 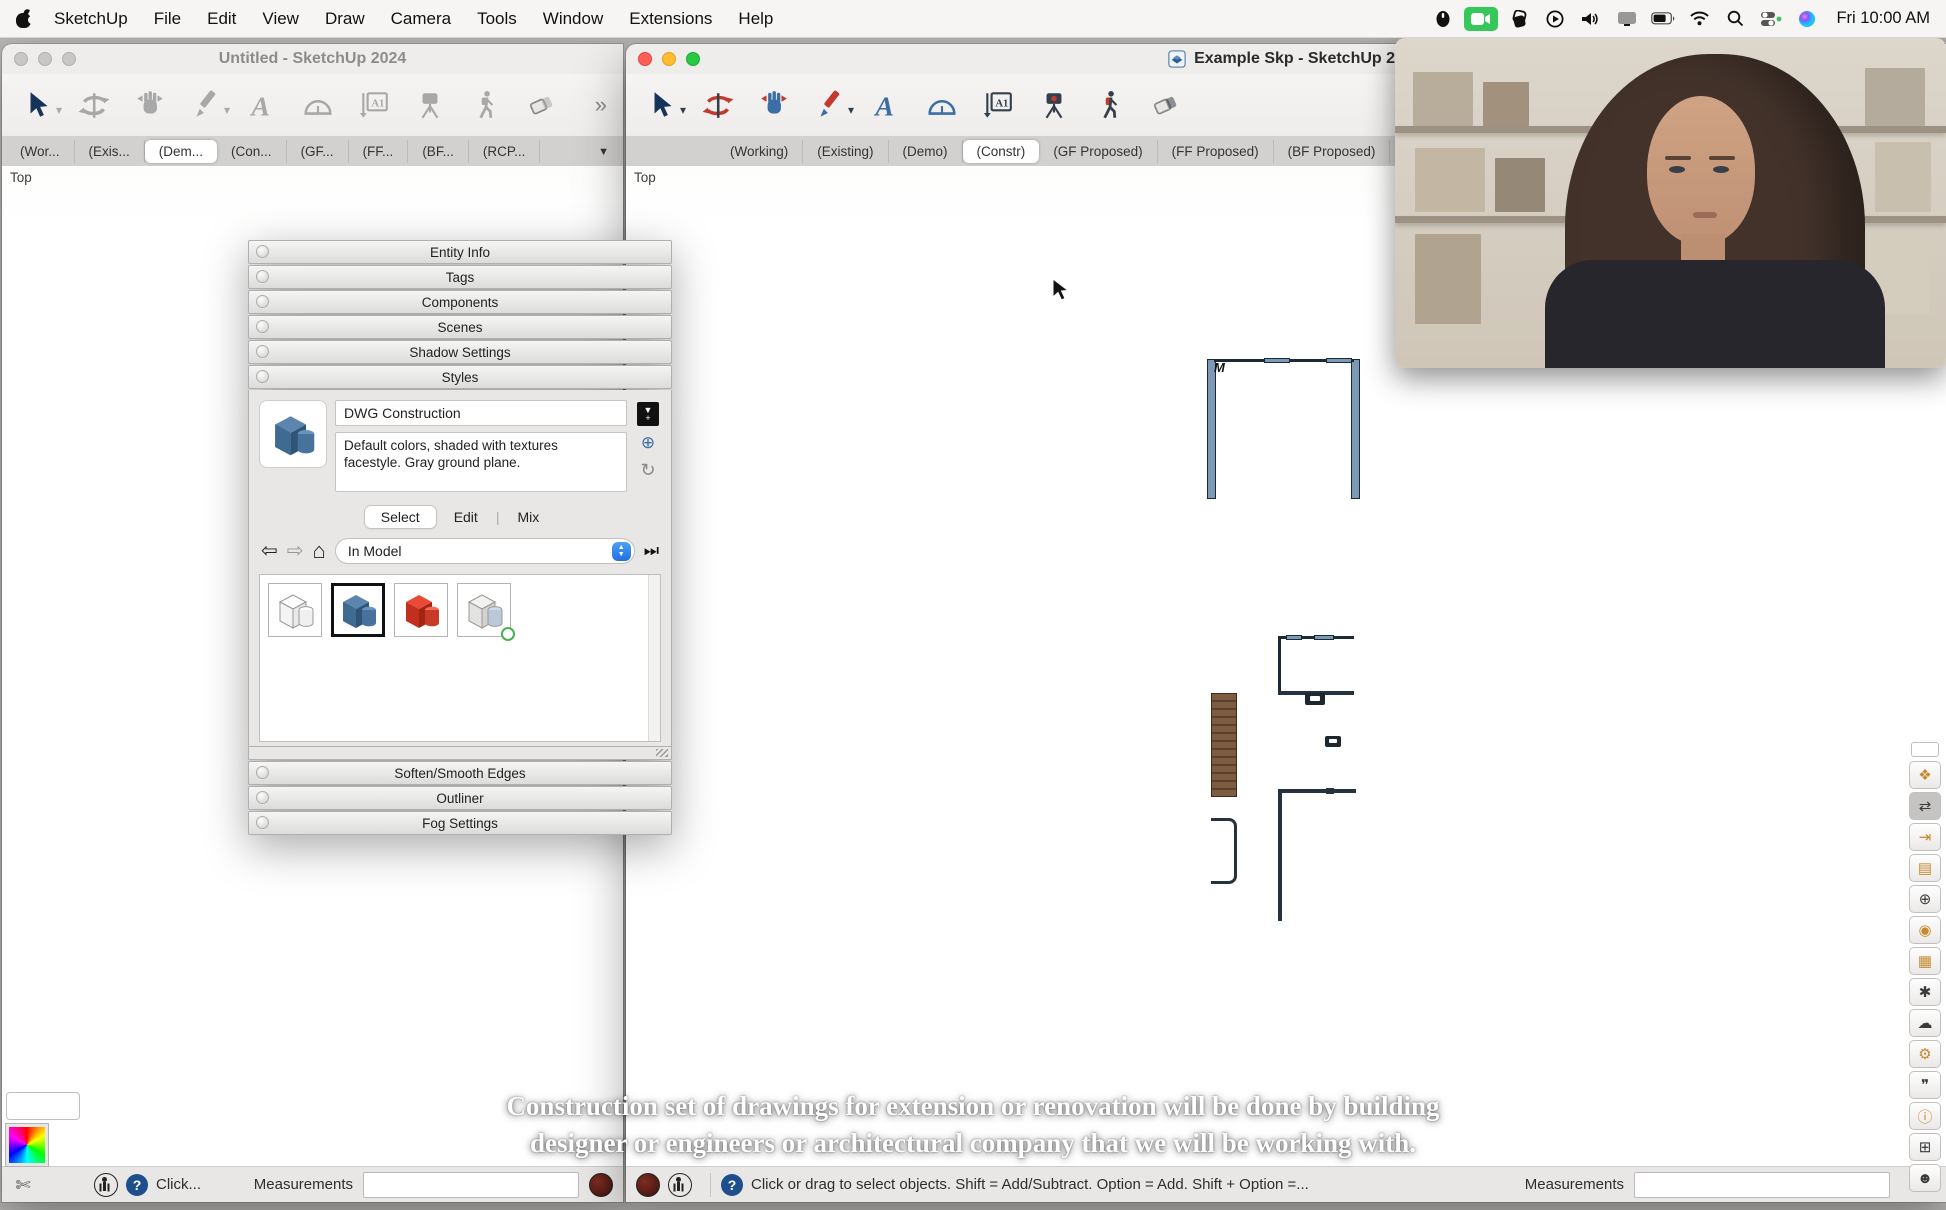 I want to click on tray-section-header: Components, so click(x=460, y=302).